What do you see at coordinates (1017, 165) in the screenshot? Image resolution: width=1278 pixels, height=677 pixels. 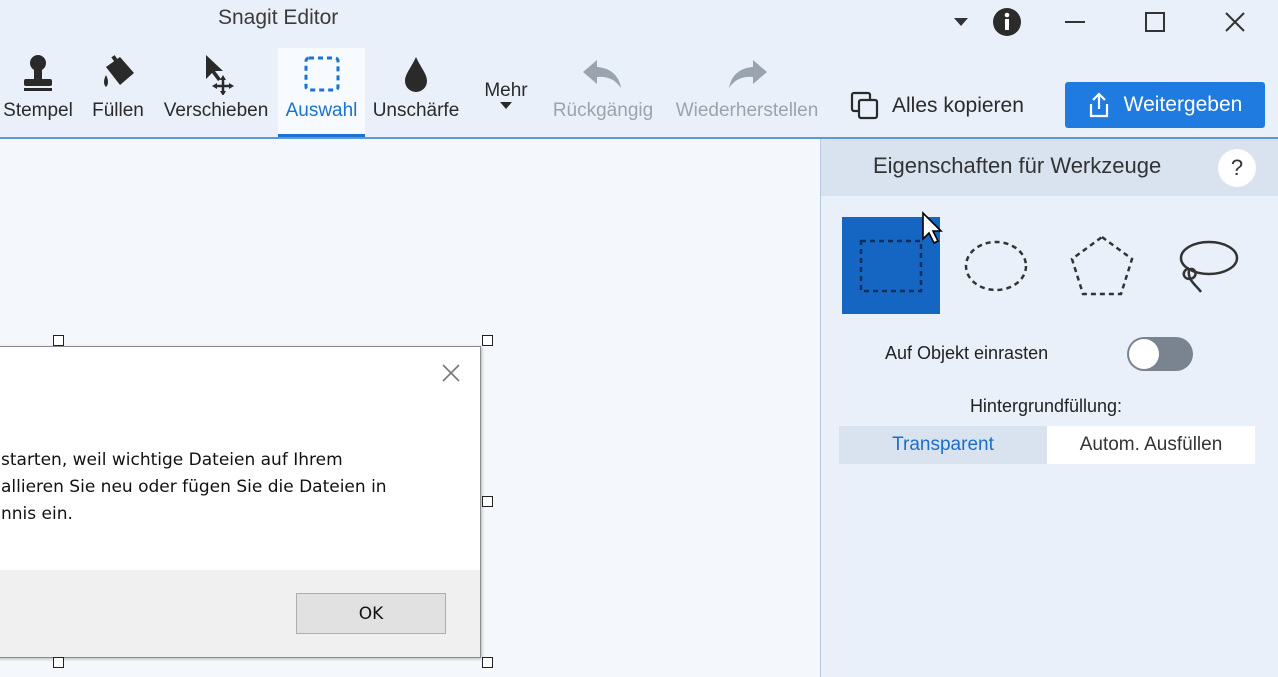 I see `panel-title: Eigenschaften für Werkzeuge` at bounding box center [1017, 165].